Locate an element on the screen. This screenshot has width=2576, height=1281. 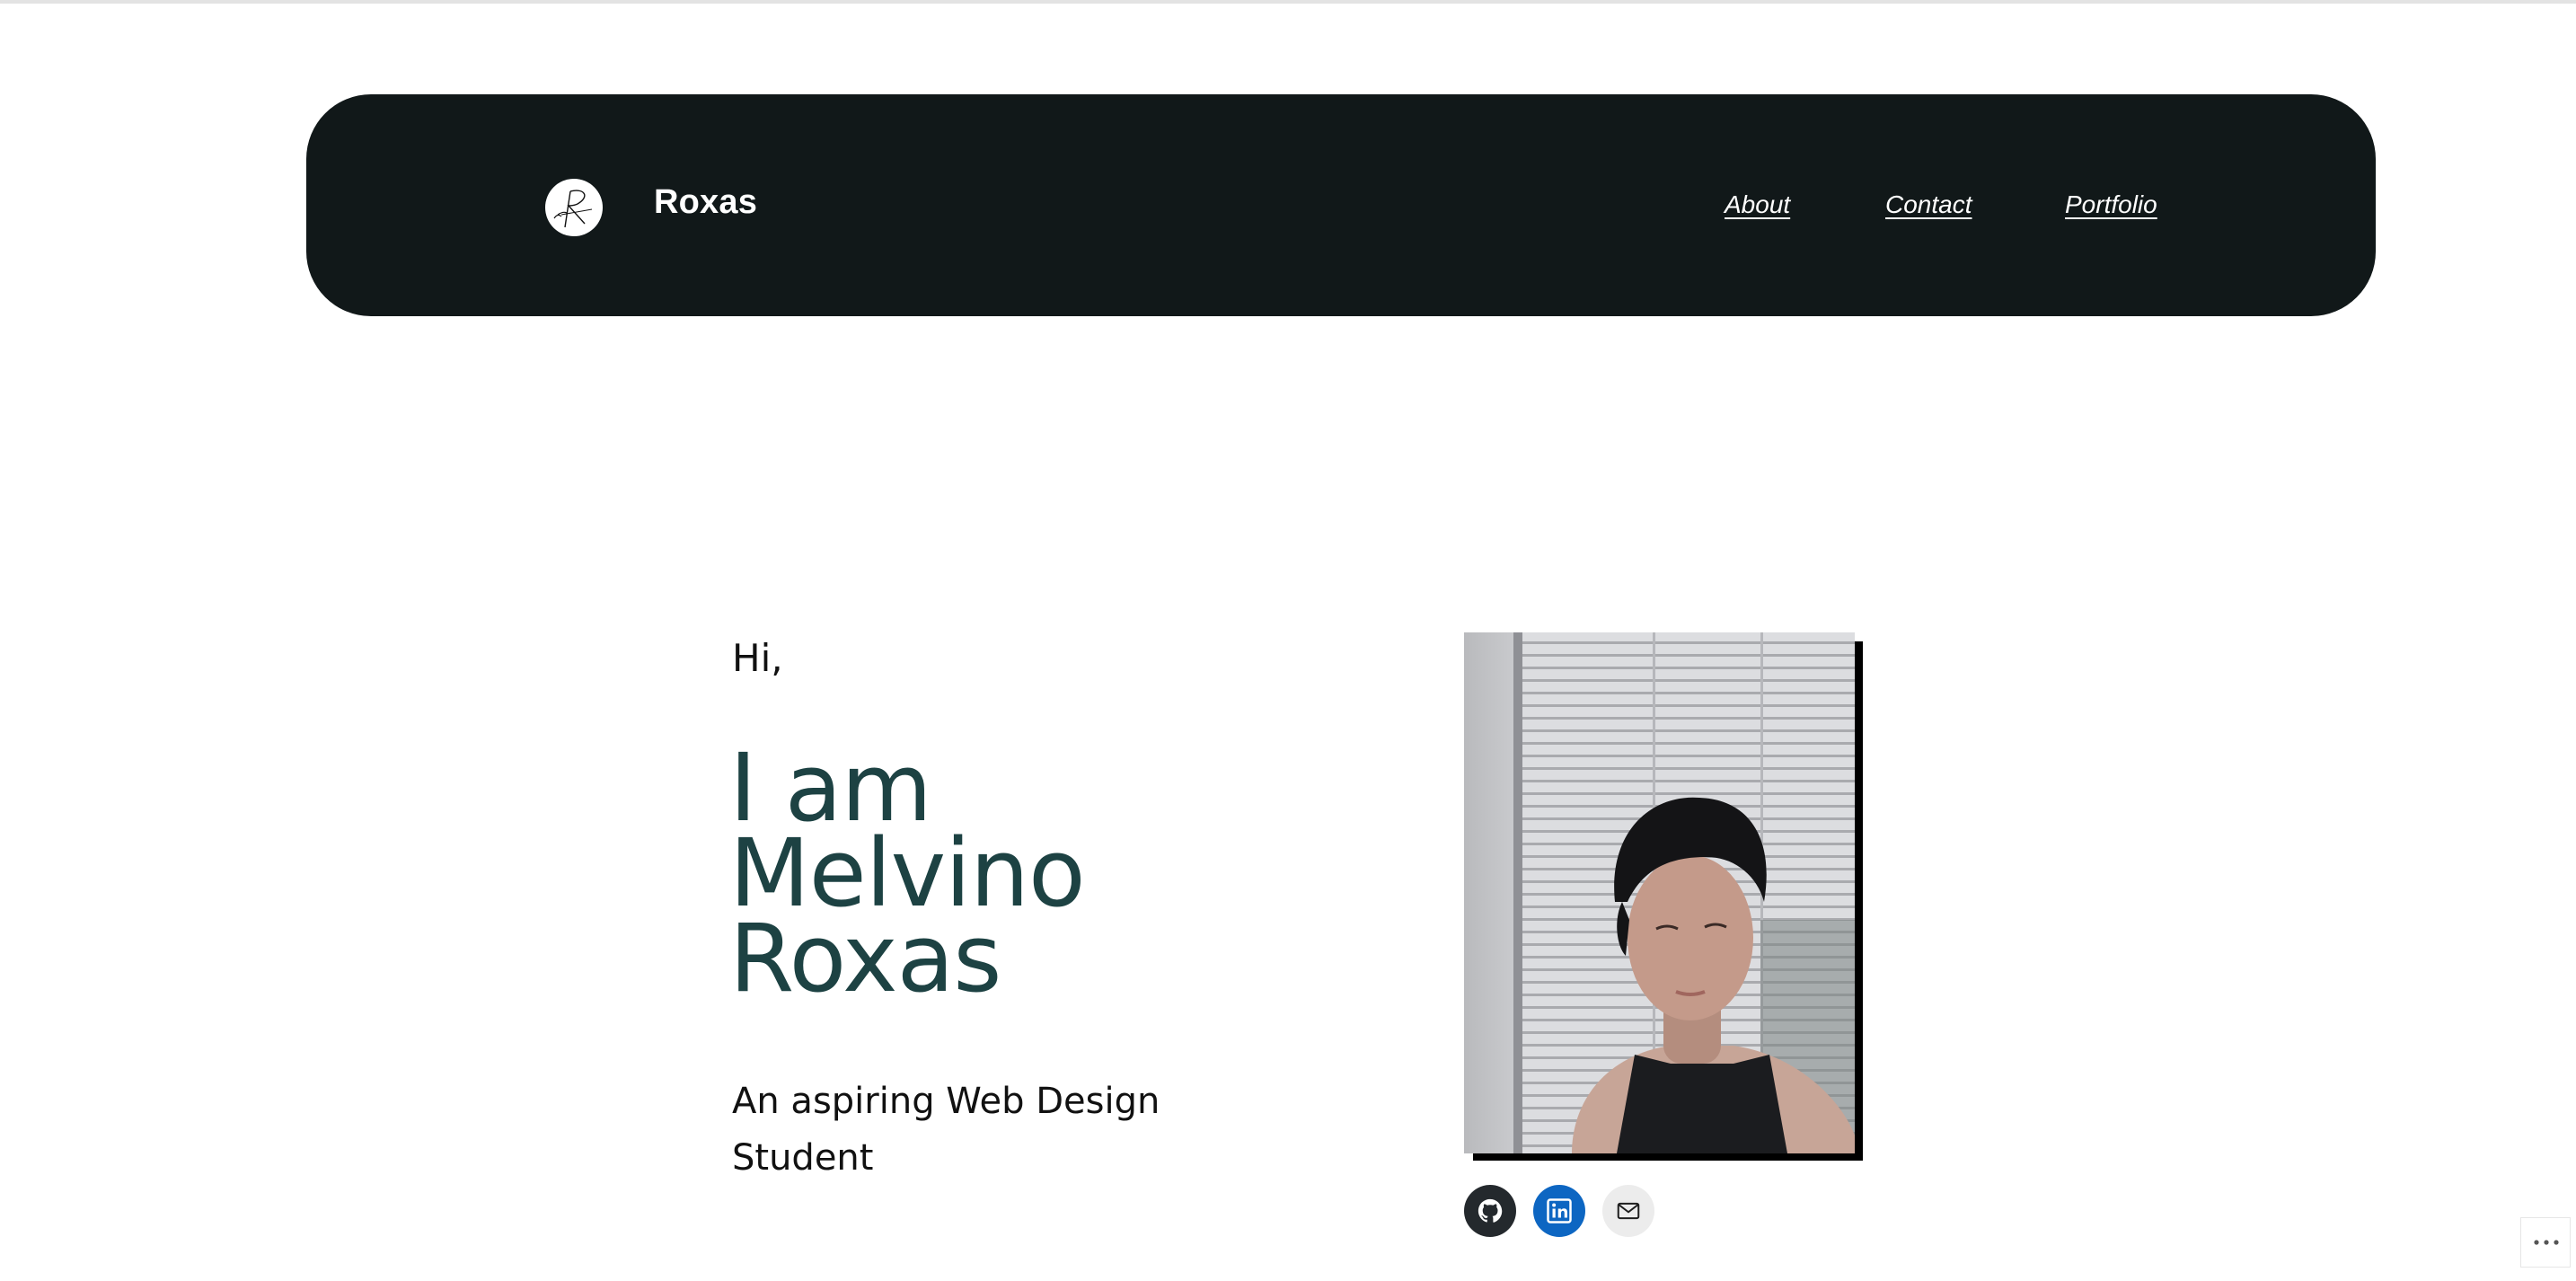
nav-link-portfolio: Portfolio is located at coordinates (2111, 205).